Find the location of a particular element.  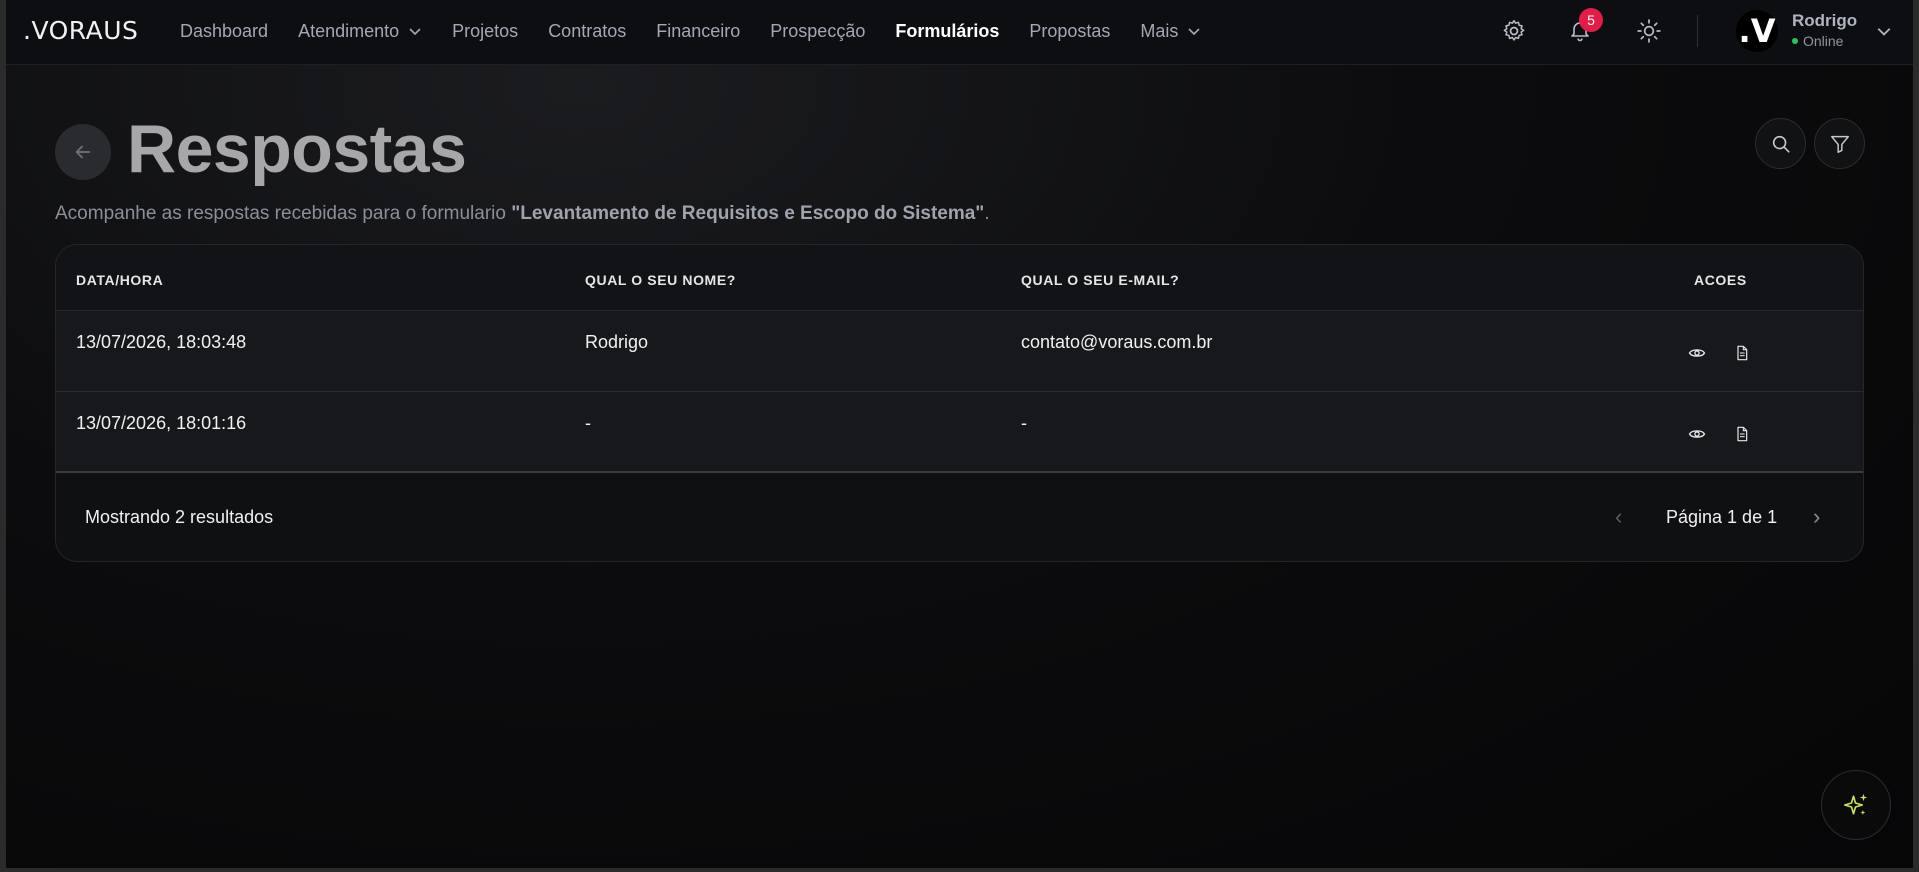

nav-item-propostas: Propostas is located at coordinates (1069, 31).